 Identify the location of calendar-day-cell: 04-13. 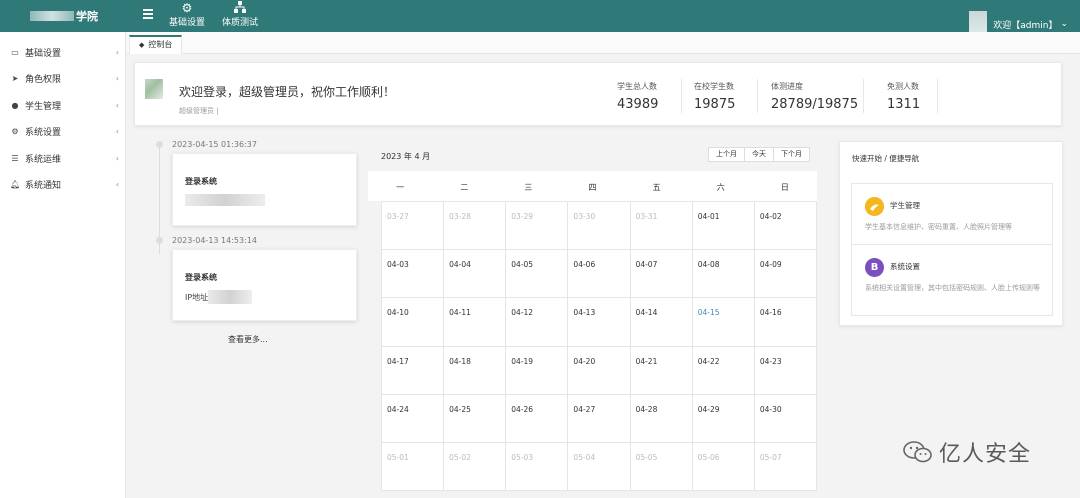
(599, 322).